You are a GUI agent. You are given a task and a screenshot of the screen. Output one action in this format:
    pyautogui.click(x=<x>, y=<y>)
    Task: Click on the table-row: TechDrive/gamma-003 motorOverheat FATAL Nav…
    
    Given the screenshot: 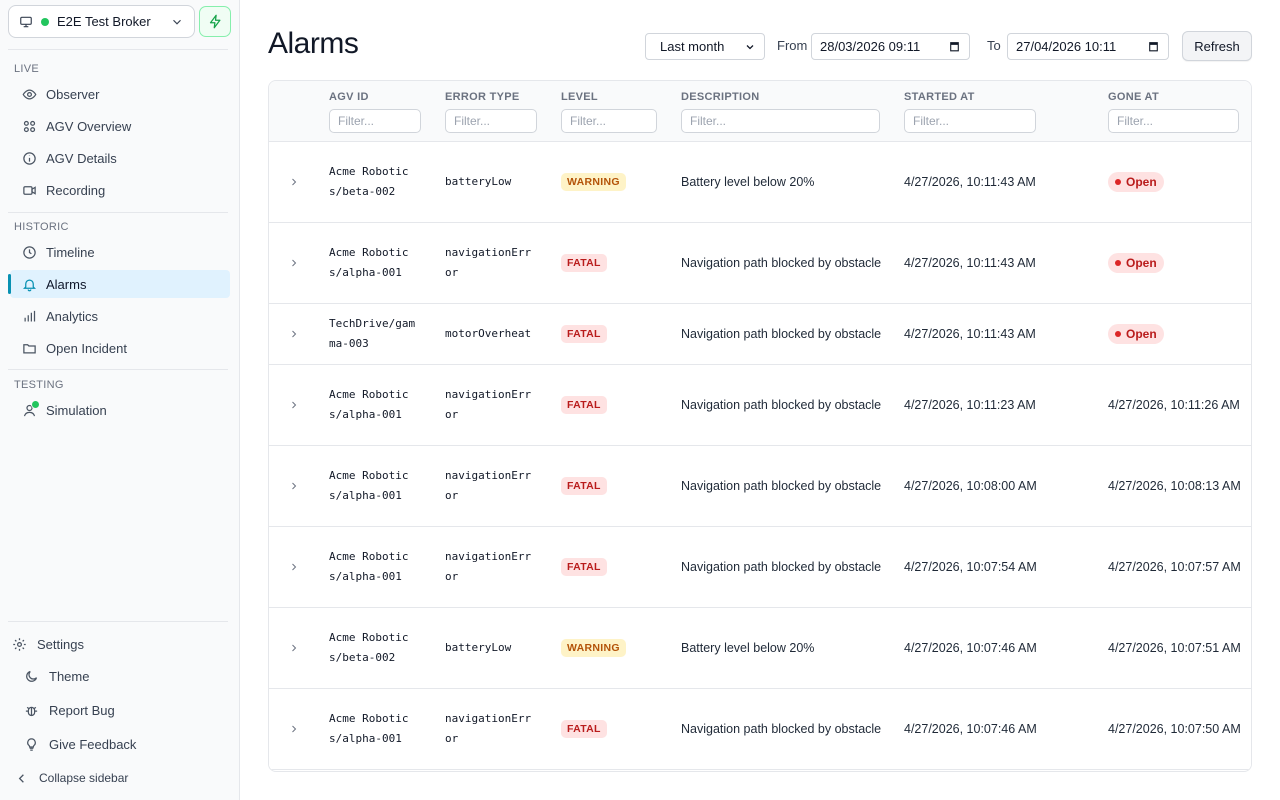 What is the action you would take?
    pyautogui.click(x=760, y=334)
    